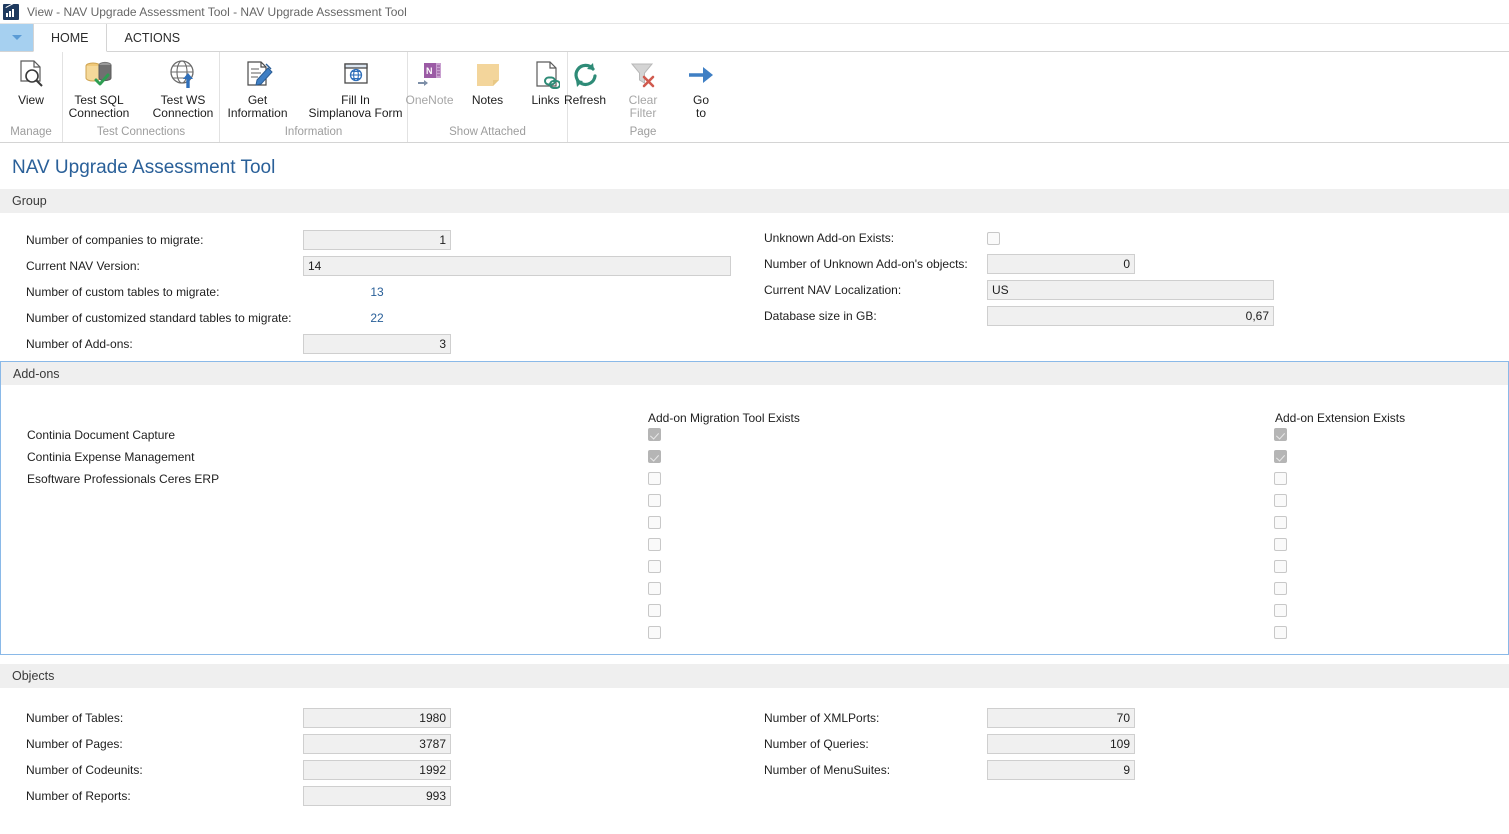 This screenshot has width=1509, height=834. What do you see at coordinates (1061, 744) in the screenshot?
I see `number-of-queries-input: 109` at bounding box center [1061, 744].